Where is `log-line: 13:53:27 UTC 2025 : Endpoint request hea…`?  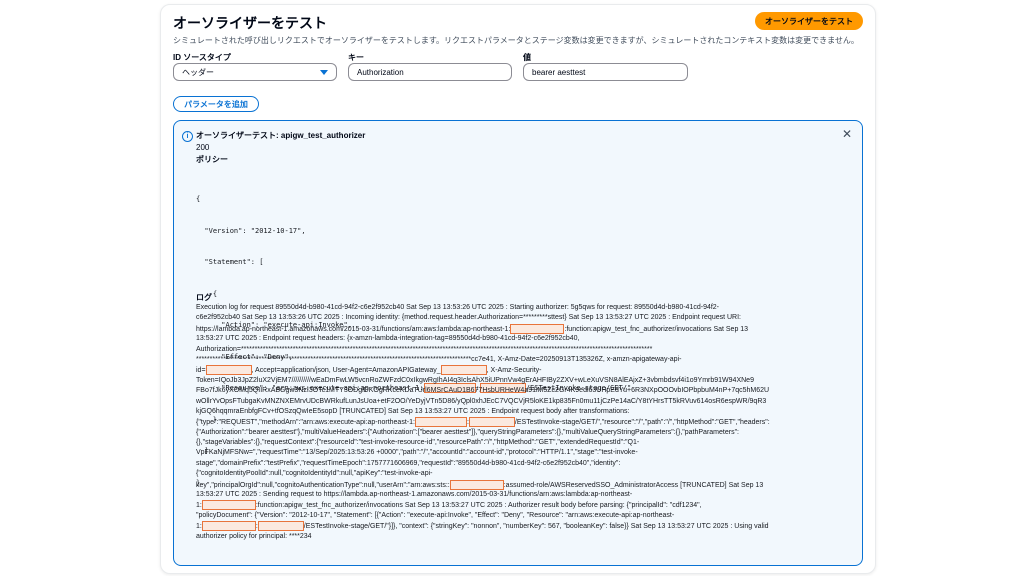 log-line: 13:53:27 UTC 2025 : Endpoint request hea… is located at coordinates (388, 339).